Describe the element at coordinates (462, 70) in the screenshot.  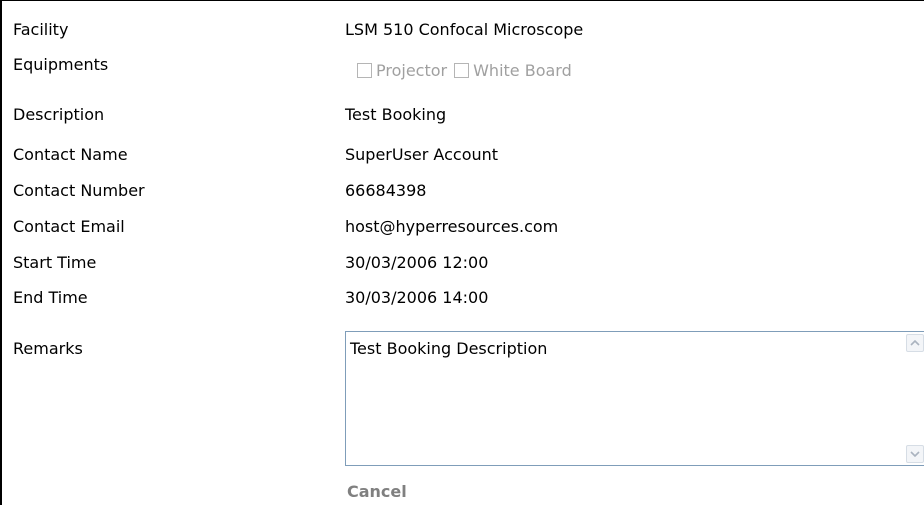
I see `white-board-checkbox` at that location.